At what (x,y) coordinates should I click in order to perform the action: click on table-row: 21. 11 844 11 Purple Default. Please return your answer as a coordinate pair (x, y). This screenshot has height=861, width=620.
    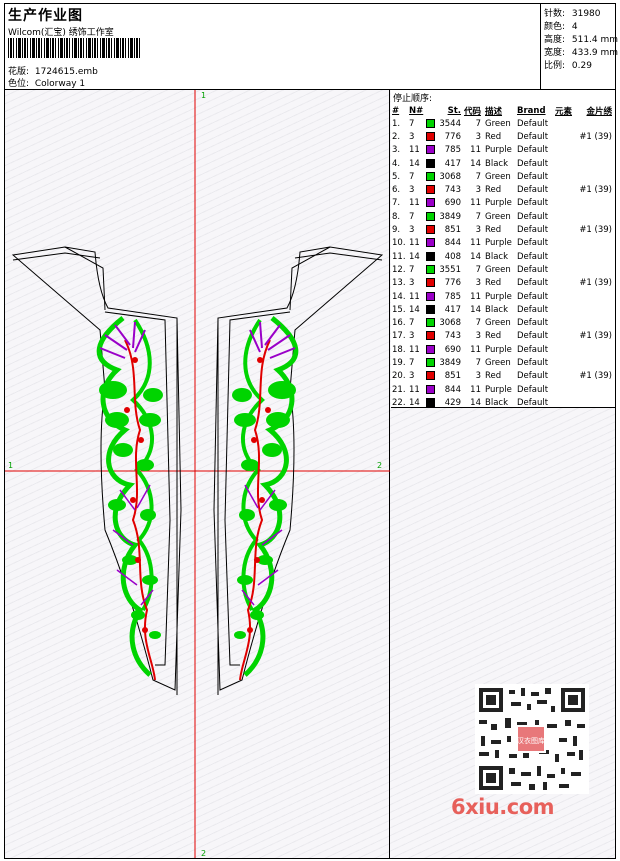
    Looking at the image, I should click on (502, 389).